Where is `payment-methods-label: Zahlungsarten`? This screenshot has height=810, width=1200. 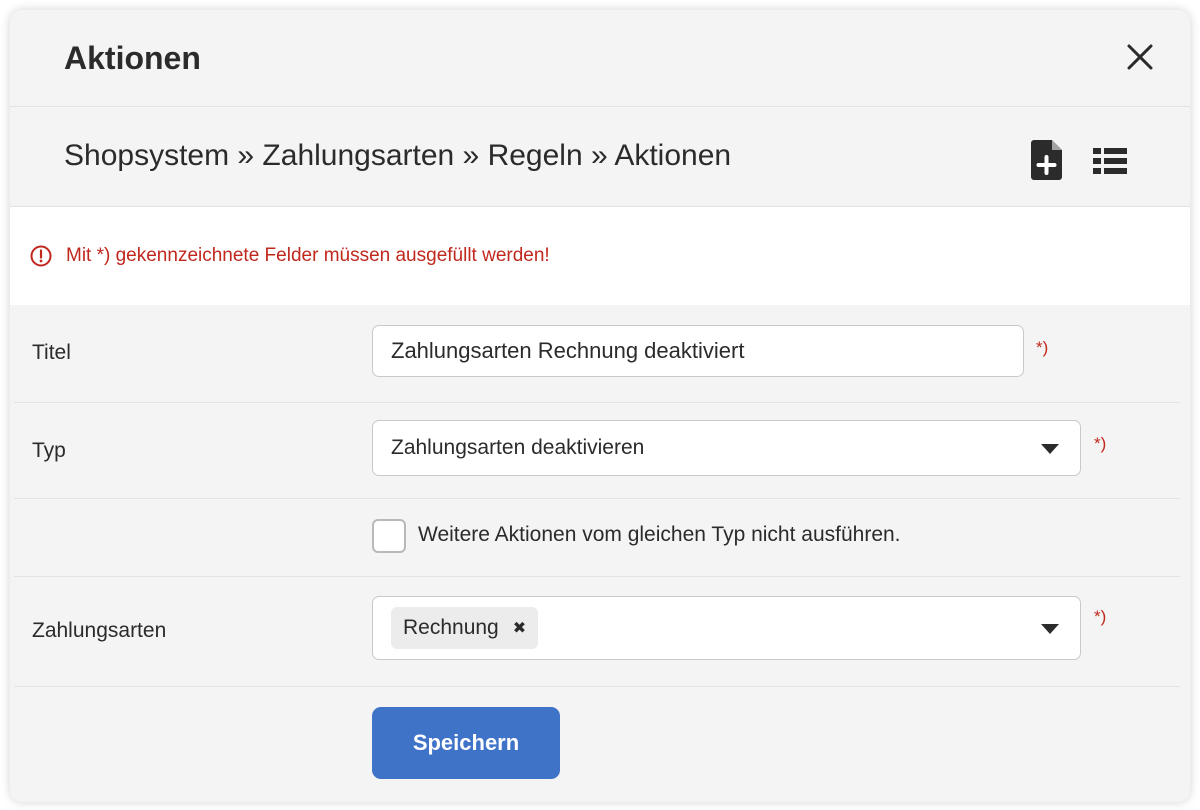
payment-methods-label: Zahlungsarten is located at coordinates (99, 630).